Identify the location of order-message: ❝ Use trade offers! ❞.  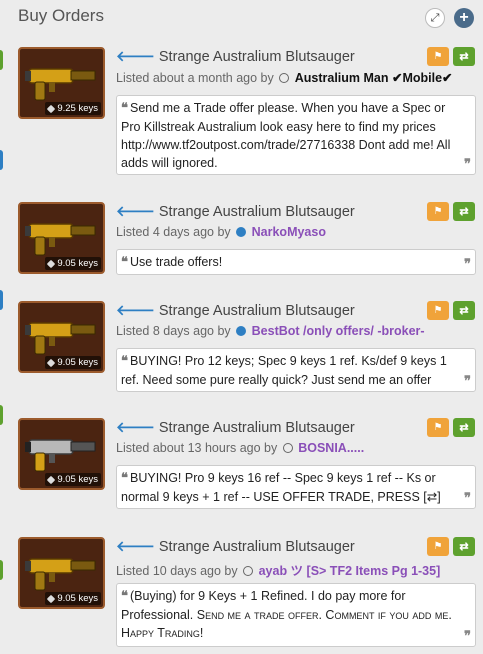
(296, 262).